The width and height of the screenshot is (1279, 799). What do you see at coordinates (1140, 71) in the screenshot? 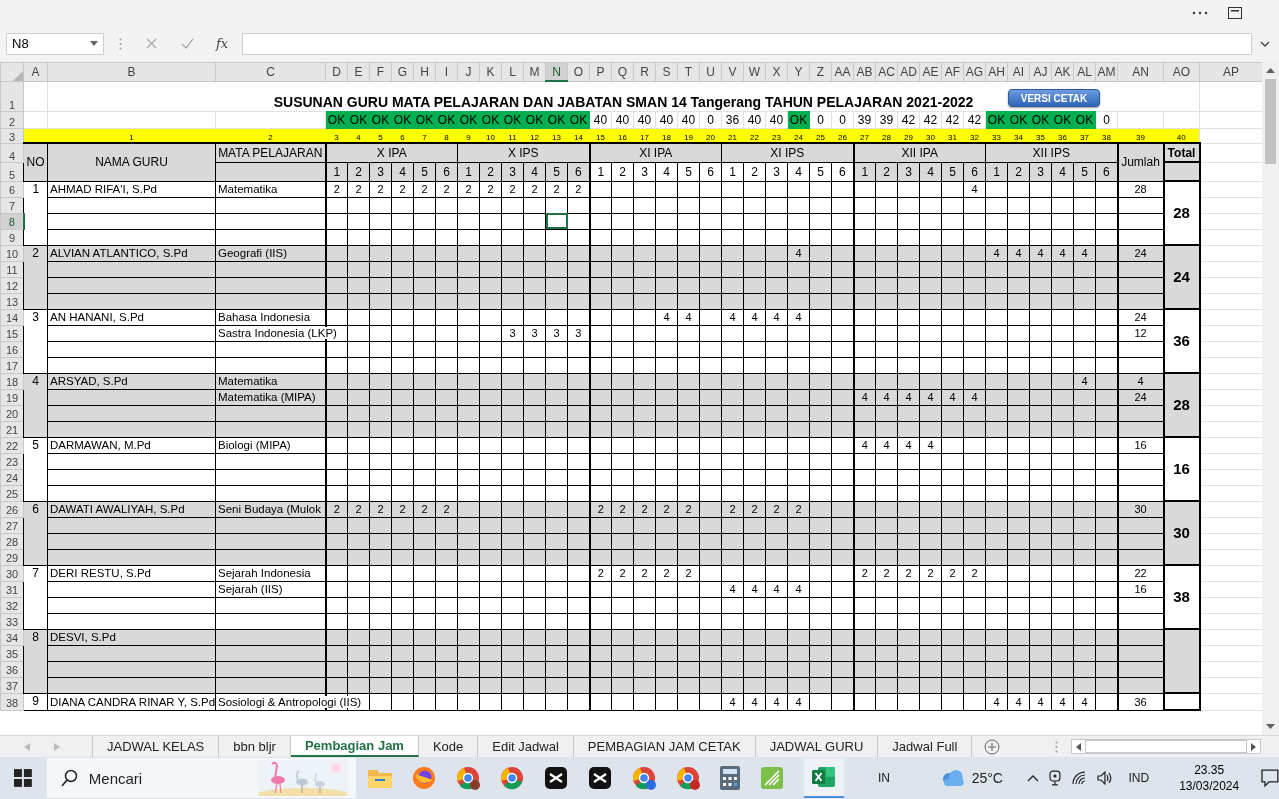
I see `column-header: AN` at bounding box center [1140, 71].